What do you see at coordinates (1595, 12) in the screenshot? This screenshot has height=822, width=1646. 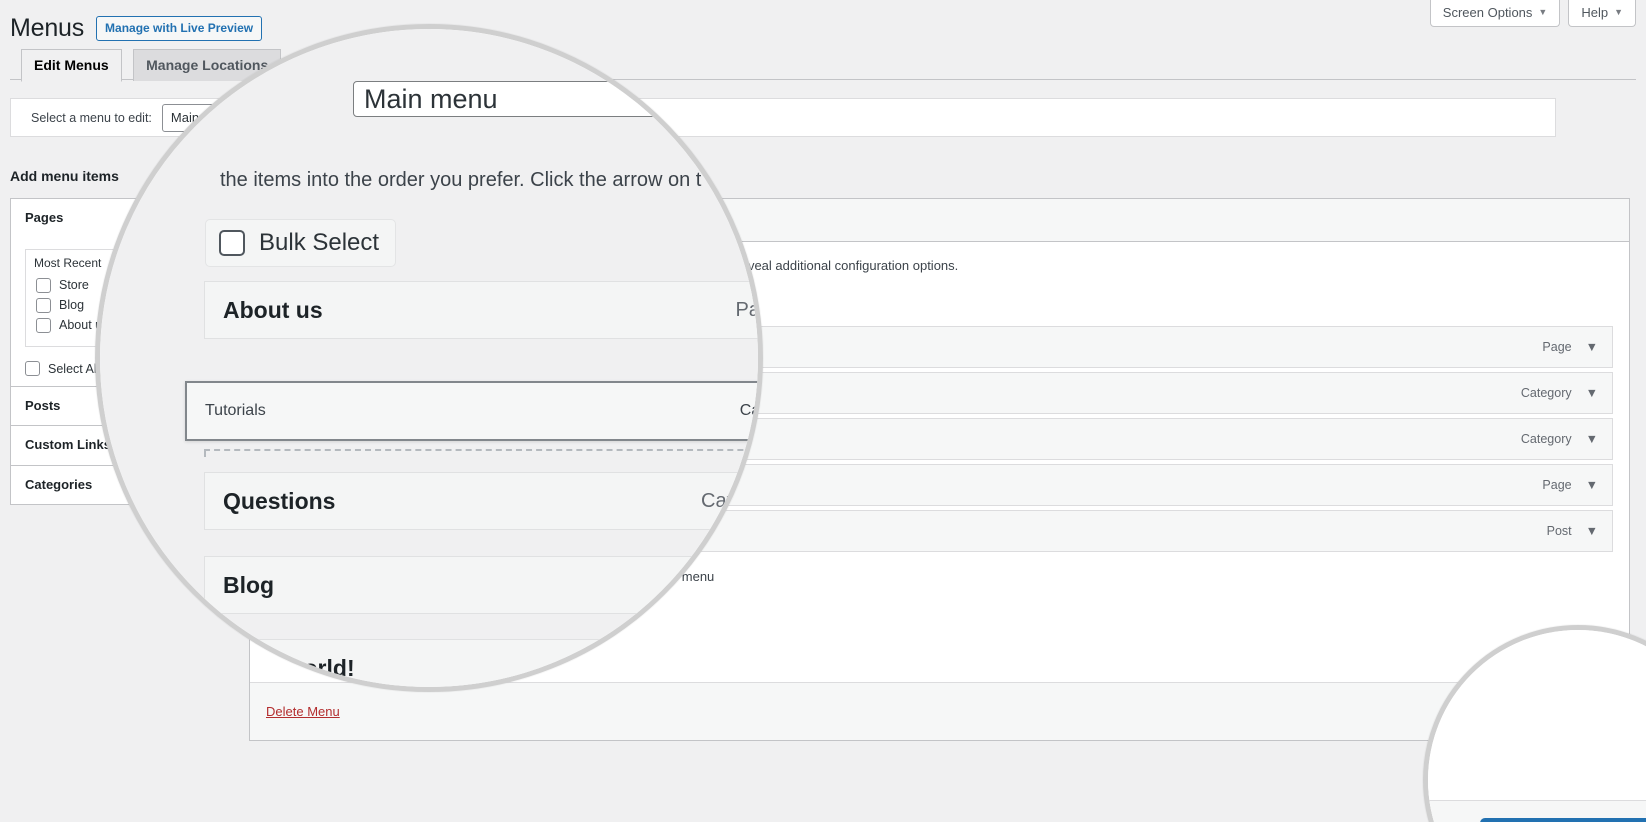 I see `help-label: Help` at bounding box center [1595, 12].